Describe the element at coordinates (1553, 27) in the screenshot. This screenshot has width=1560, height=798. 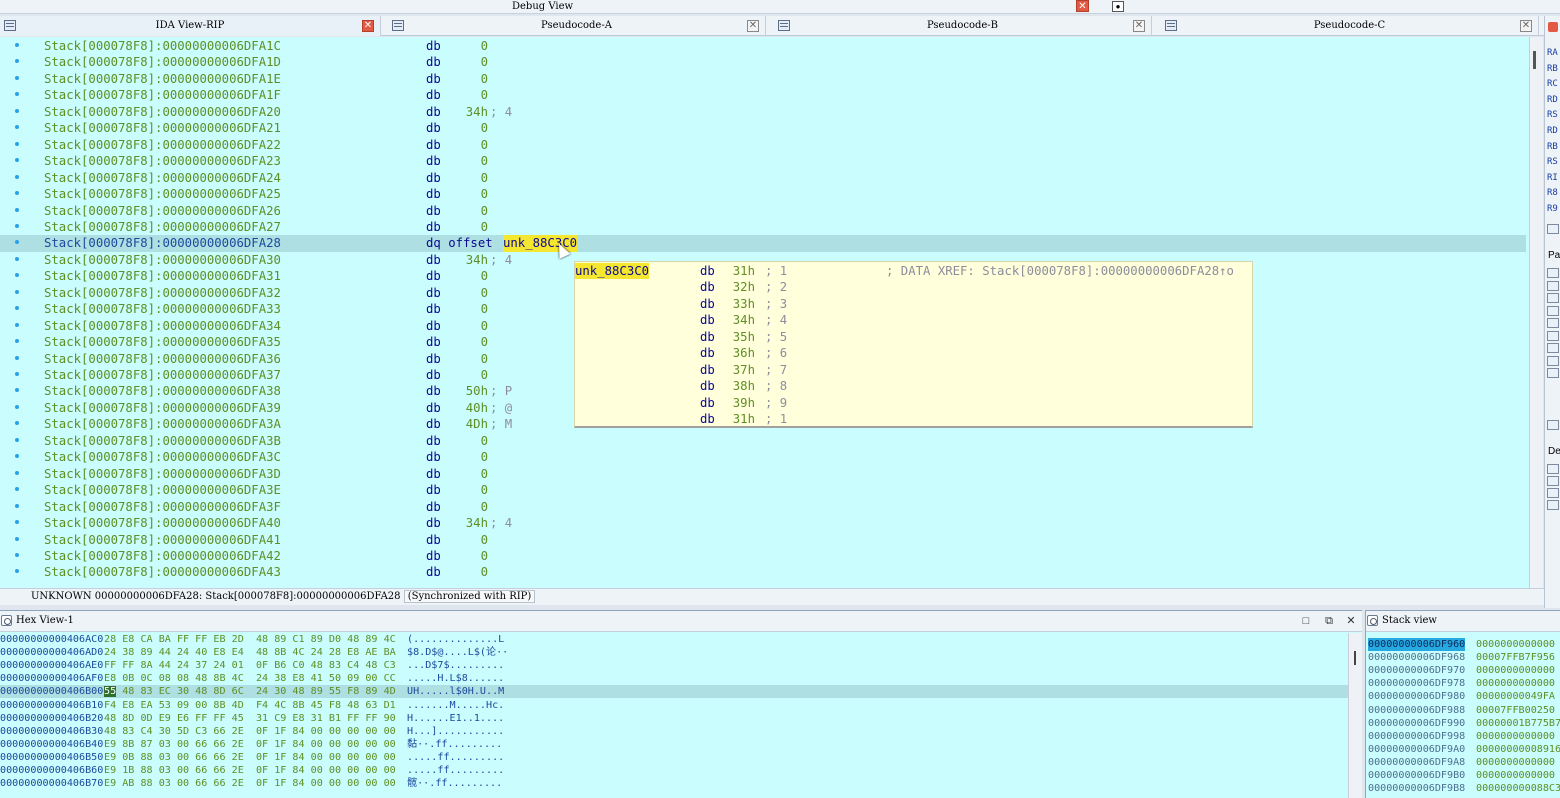
I see `registers-icon` at that location.